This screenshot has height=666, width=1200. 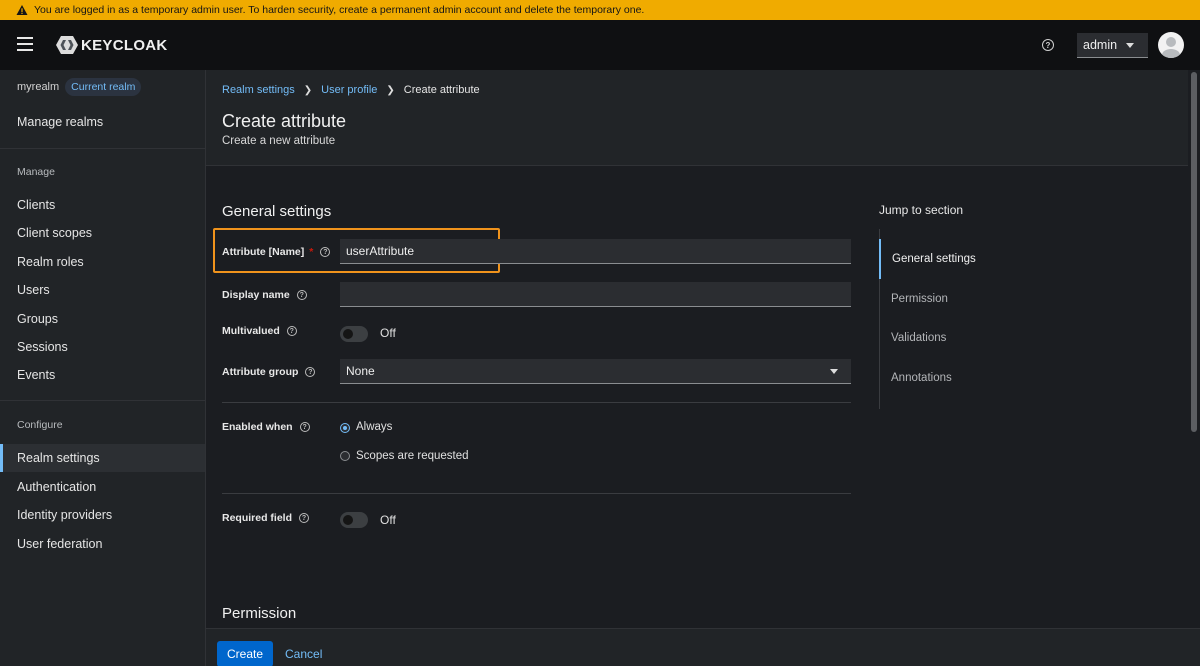 What do you see at coordinates (258, 90) in the screenshot?
I see `breadcrumb-realm-settings: Realm settings` at bounding box center [258, 90].